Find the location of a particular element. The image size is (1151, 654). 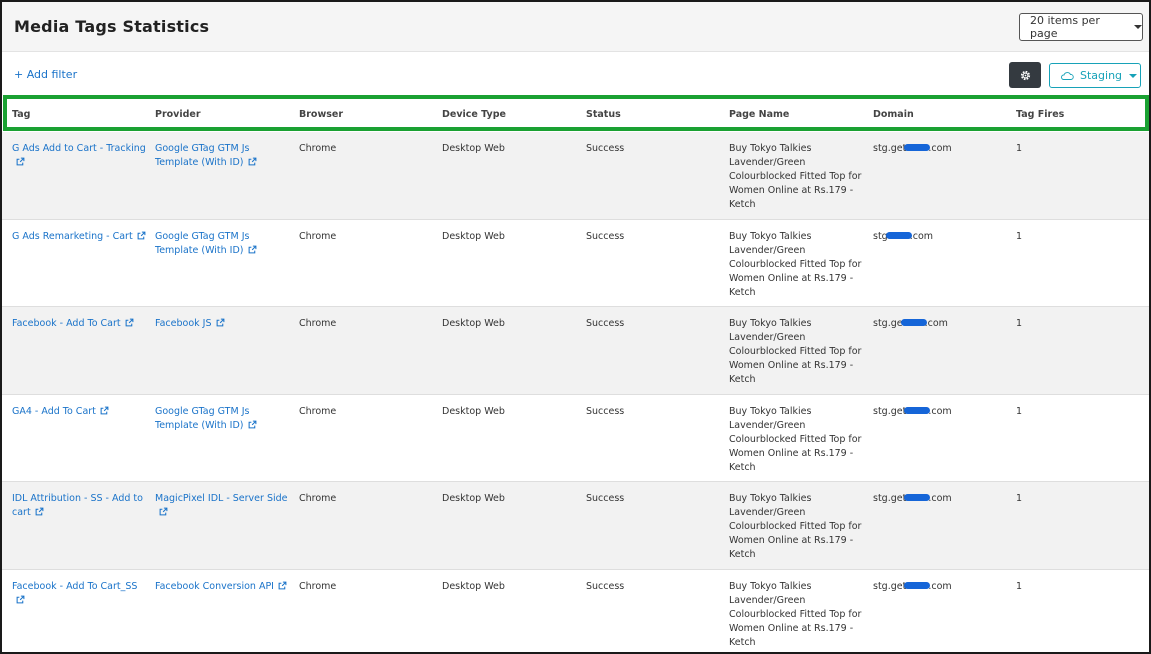

cell-tag: Facebook - Add To Cart_SS is located at coordinates (79, 594).